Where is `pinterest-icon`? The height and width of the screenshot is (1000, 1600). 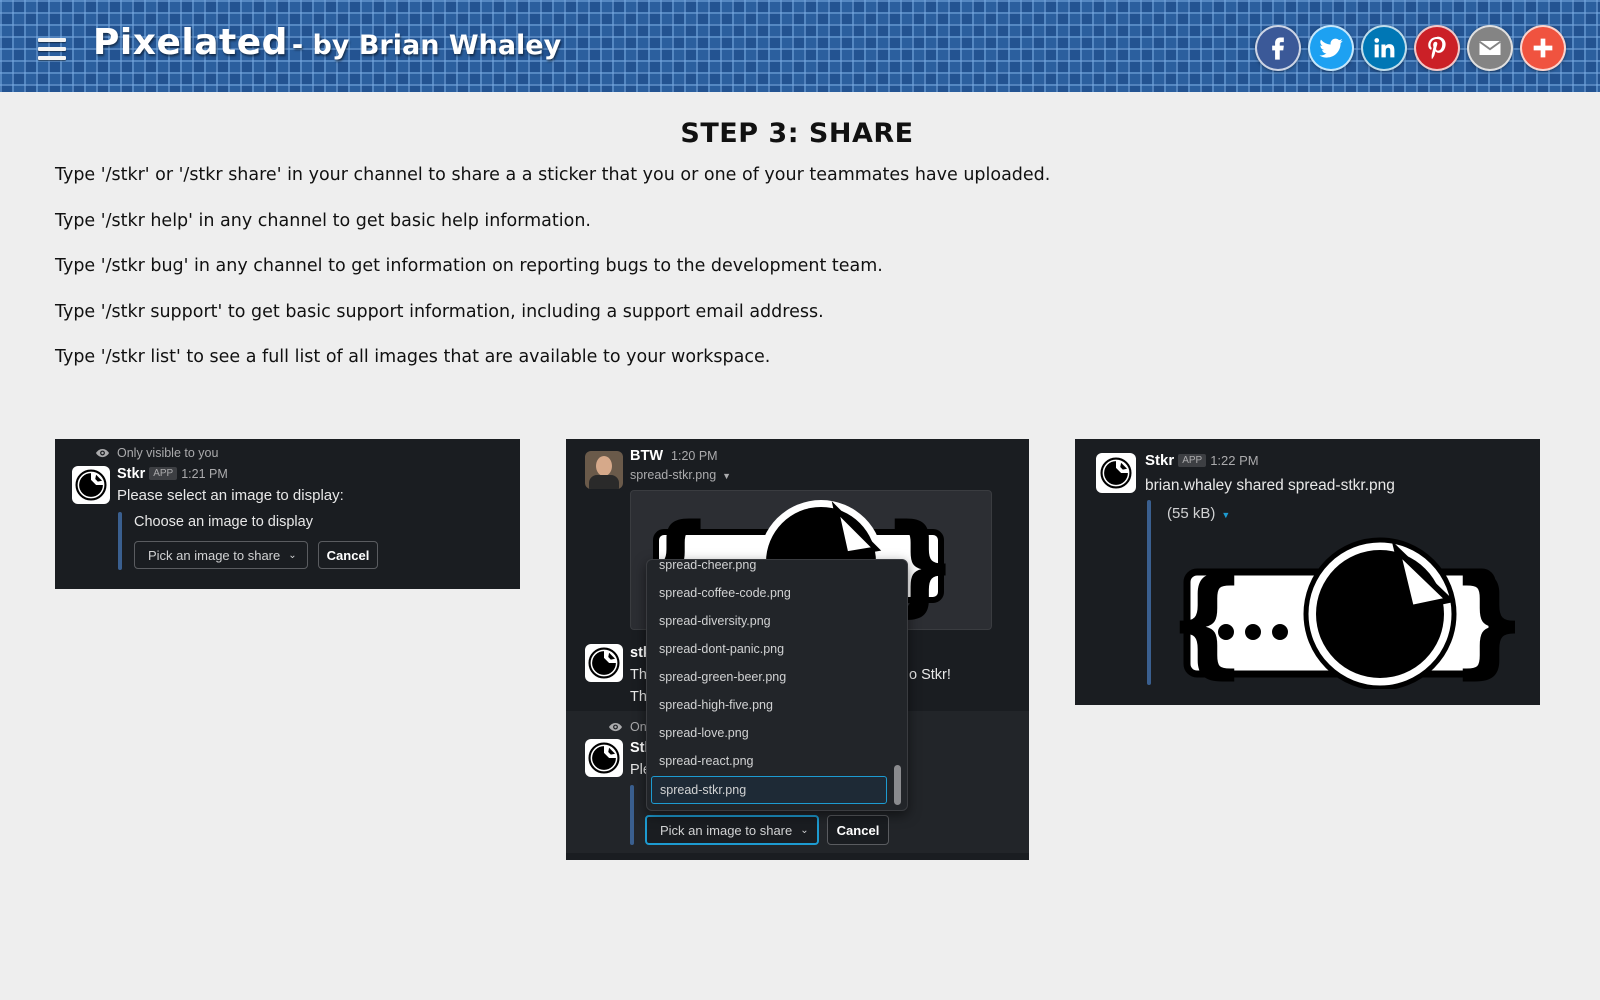
pinterest-icon is located at coordinates (1437, 48).